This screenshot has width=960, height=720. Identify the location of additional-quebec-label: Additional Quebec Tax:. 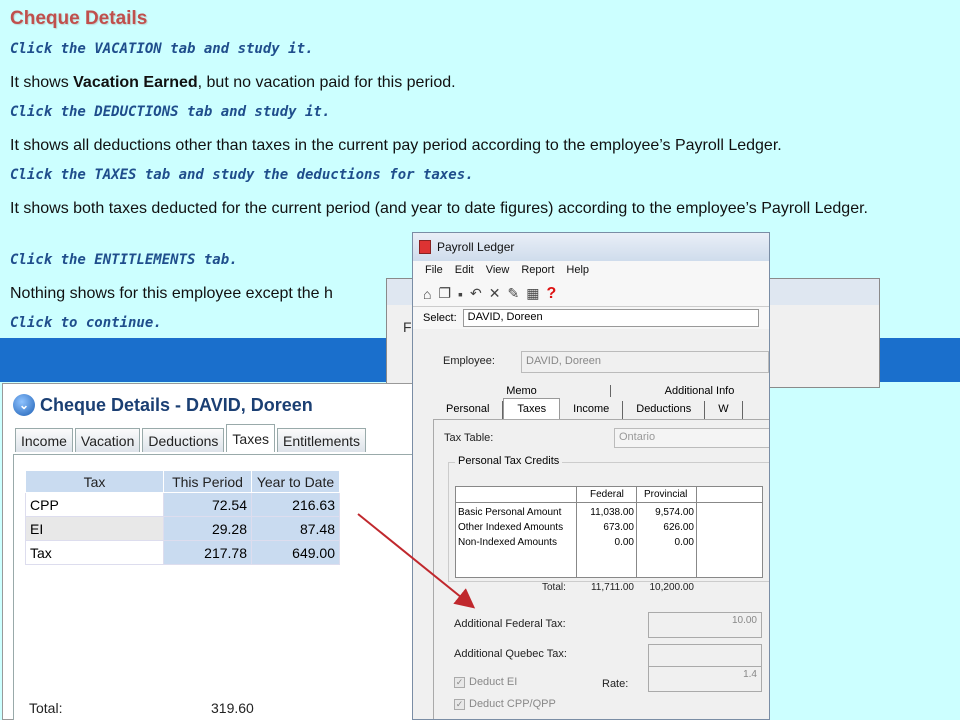
(510, 654).